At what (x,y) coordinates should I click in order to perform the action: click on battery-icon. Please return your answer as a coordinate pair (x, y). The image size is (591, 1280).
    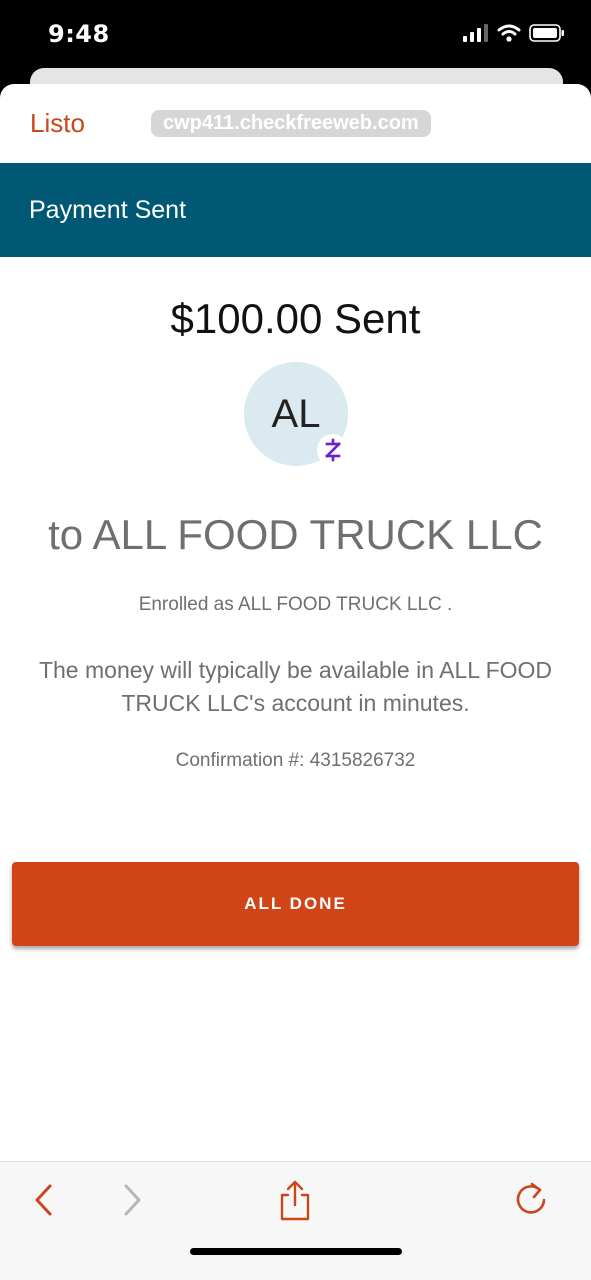
    Looking at the image, I should click on (546, 33).